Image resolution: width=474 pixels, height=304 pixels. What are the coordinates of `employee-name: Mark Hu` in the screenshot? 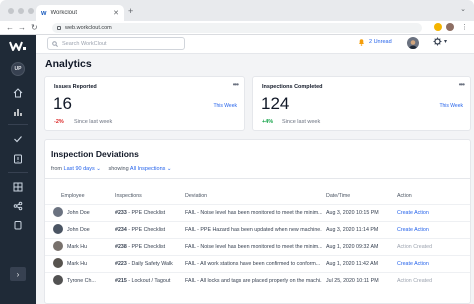 It's located at (77, 264).